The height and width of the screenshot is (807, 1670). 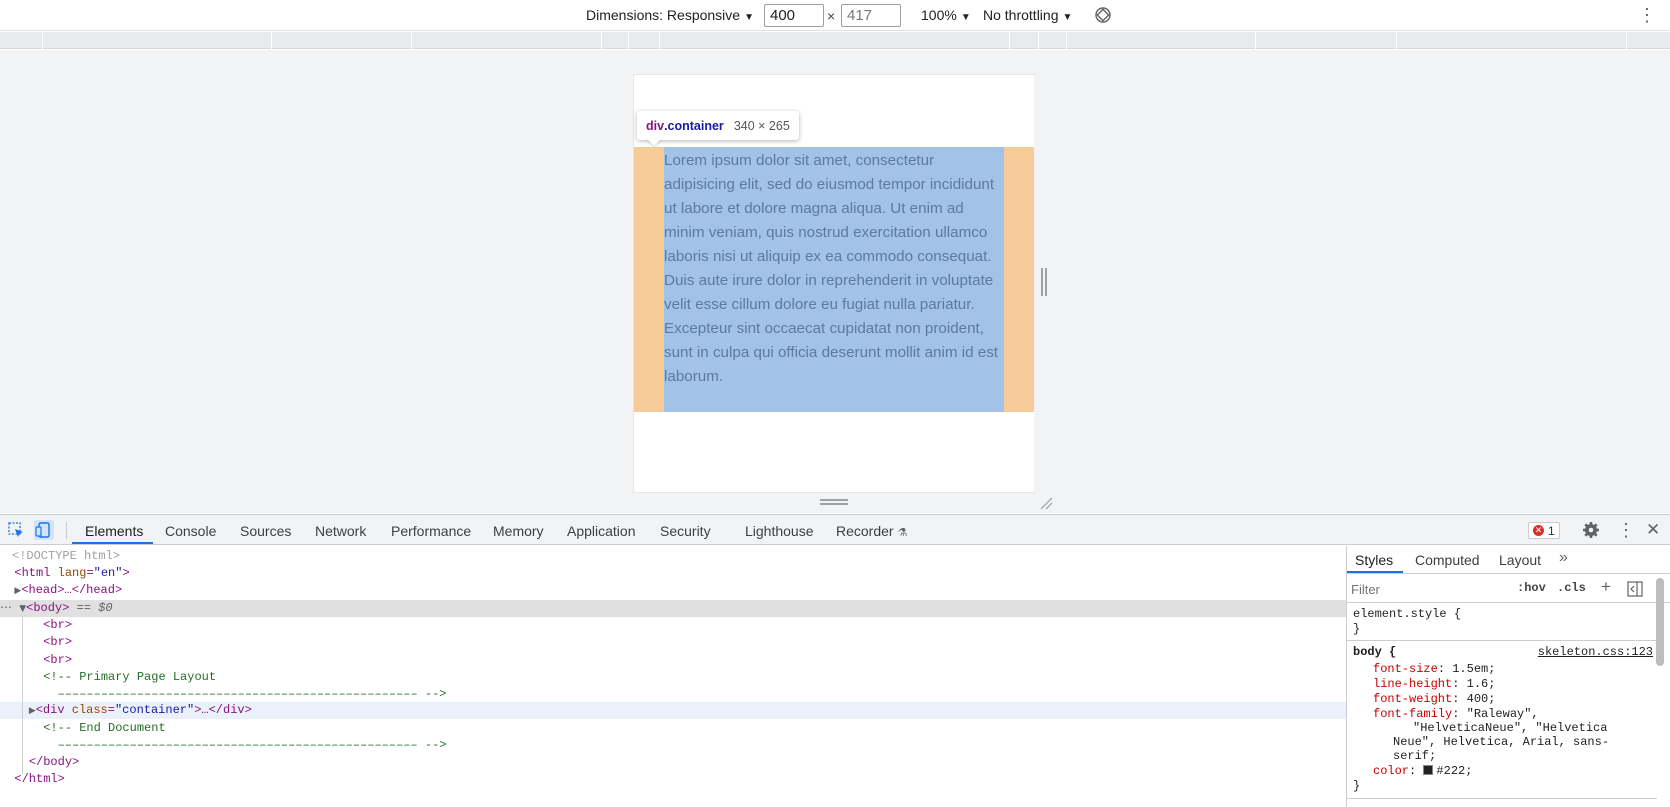 I want to click on prop-value-cont: Neue", Helvetica, Arial, sans-, so click(x=1501, y=742).